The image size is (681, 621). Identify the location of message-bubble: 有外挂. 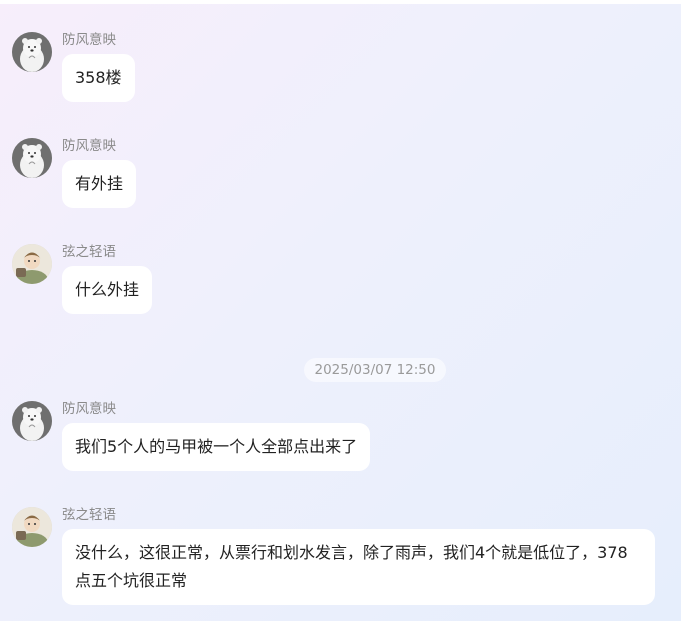
(99, 184).